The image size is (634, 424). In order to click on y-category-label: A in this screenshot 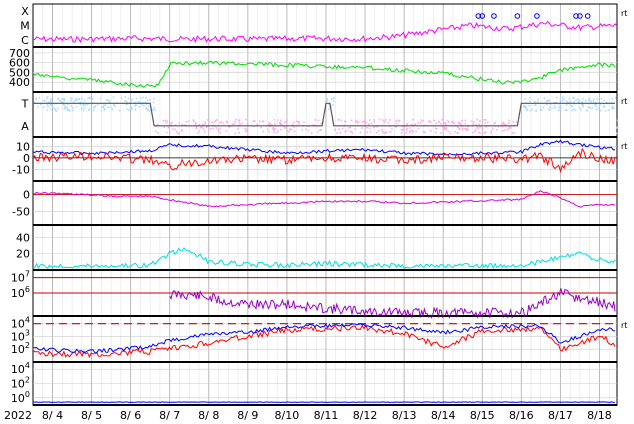, I will do `click(25, 126)`.